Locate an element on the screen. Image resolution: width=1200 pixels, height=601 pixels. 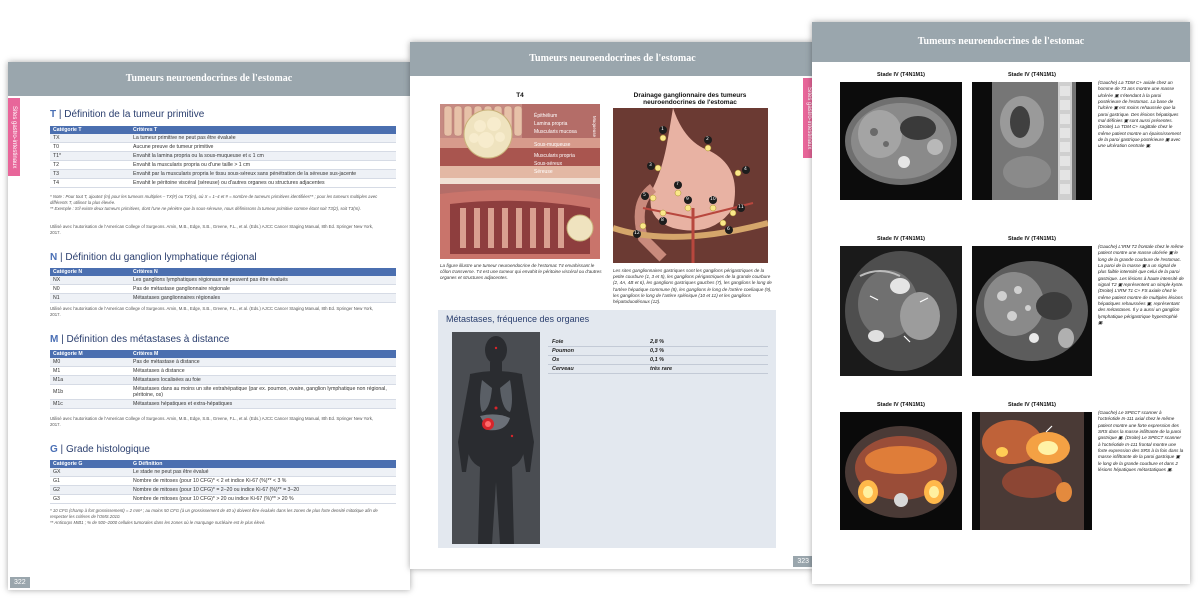
g-section-title: G | Grade histologique is located at coordinates (100, 449).